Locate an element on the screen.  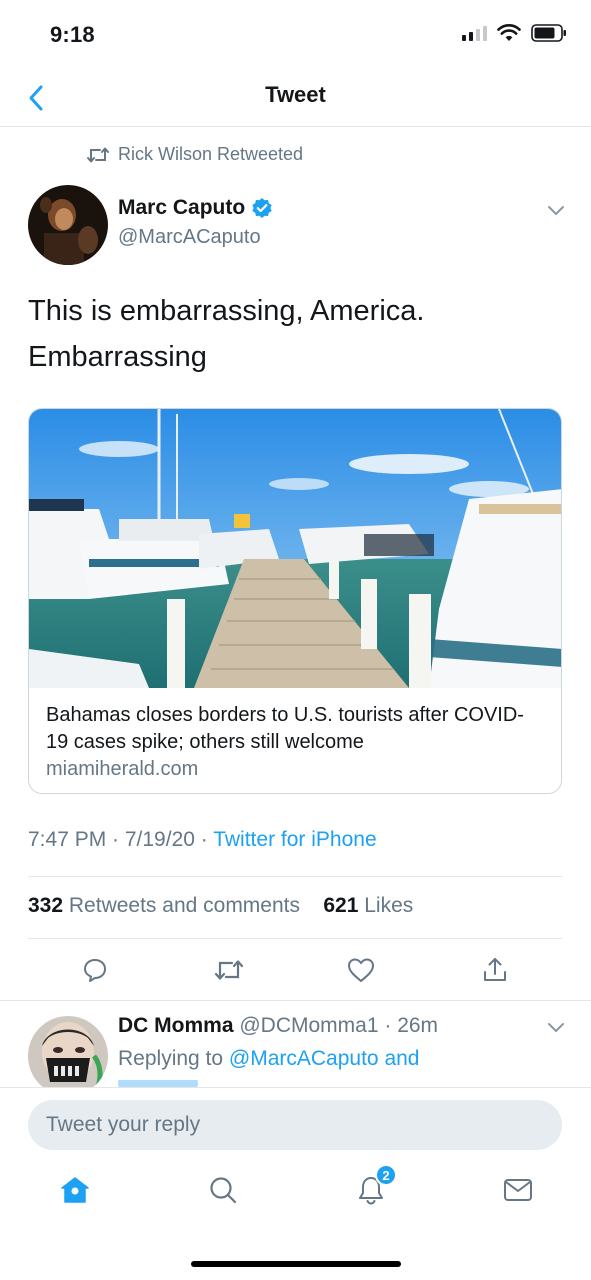
reply-icon is located at coordinates (95, 970).